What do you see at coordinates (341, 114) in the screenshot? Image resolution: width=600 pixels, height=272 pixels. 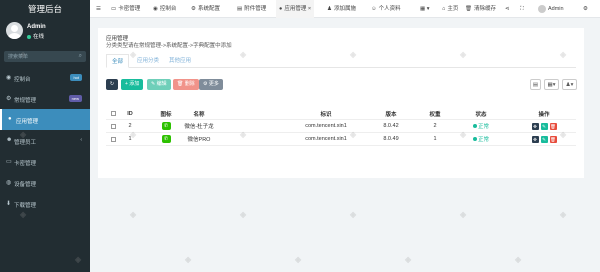 I see `table-header: ID 图标 名称 标识 版本 权重 状态 操作` at bounding box center [341, 114].